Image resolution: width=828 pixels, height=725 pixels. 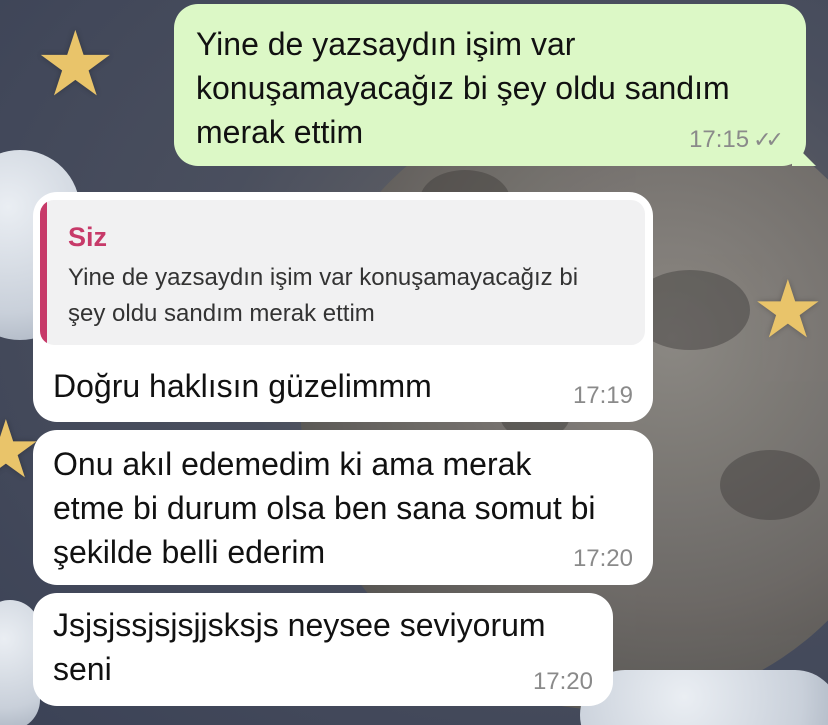 I want to click on message-text: Doğru haklısın güzelimmm, so click(x=242, y=386).